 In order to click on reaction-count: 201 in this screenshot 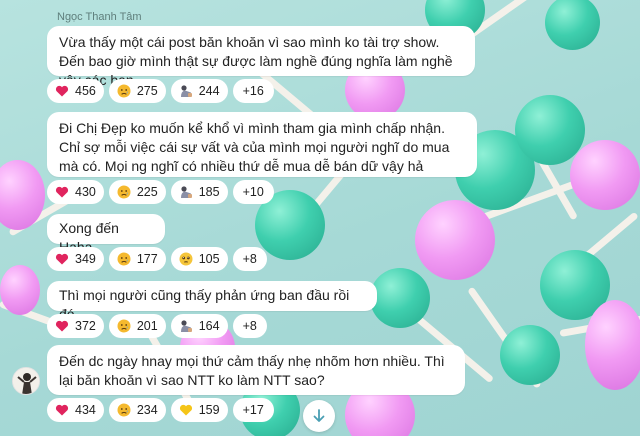, I will do `click(147, 326)`.